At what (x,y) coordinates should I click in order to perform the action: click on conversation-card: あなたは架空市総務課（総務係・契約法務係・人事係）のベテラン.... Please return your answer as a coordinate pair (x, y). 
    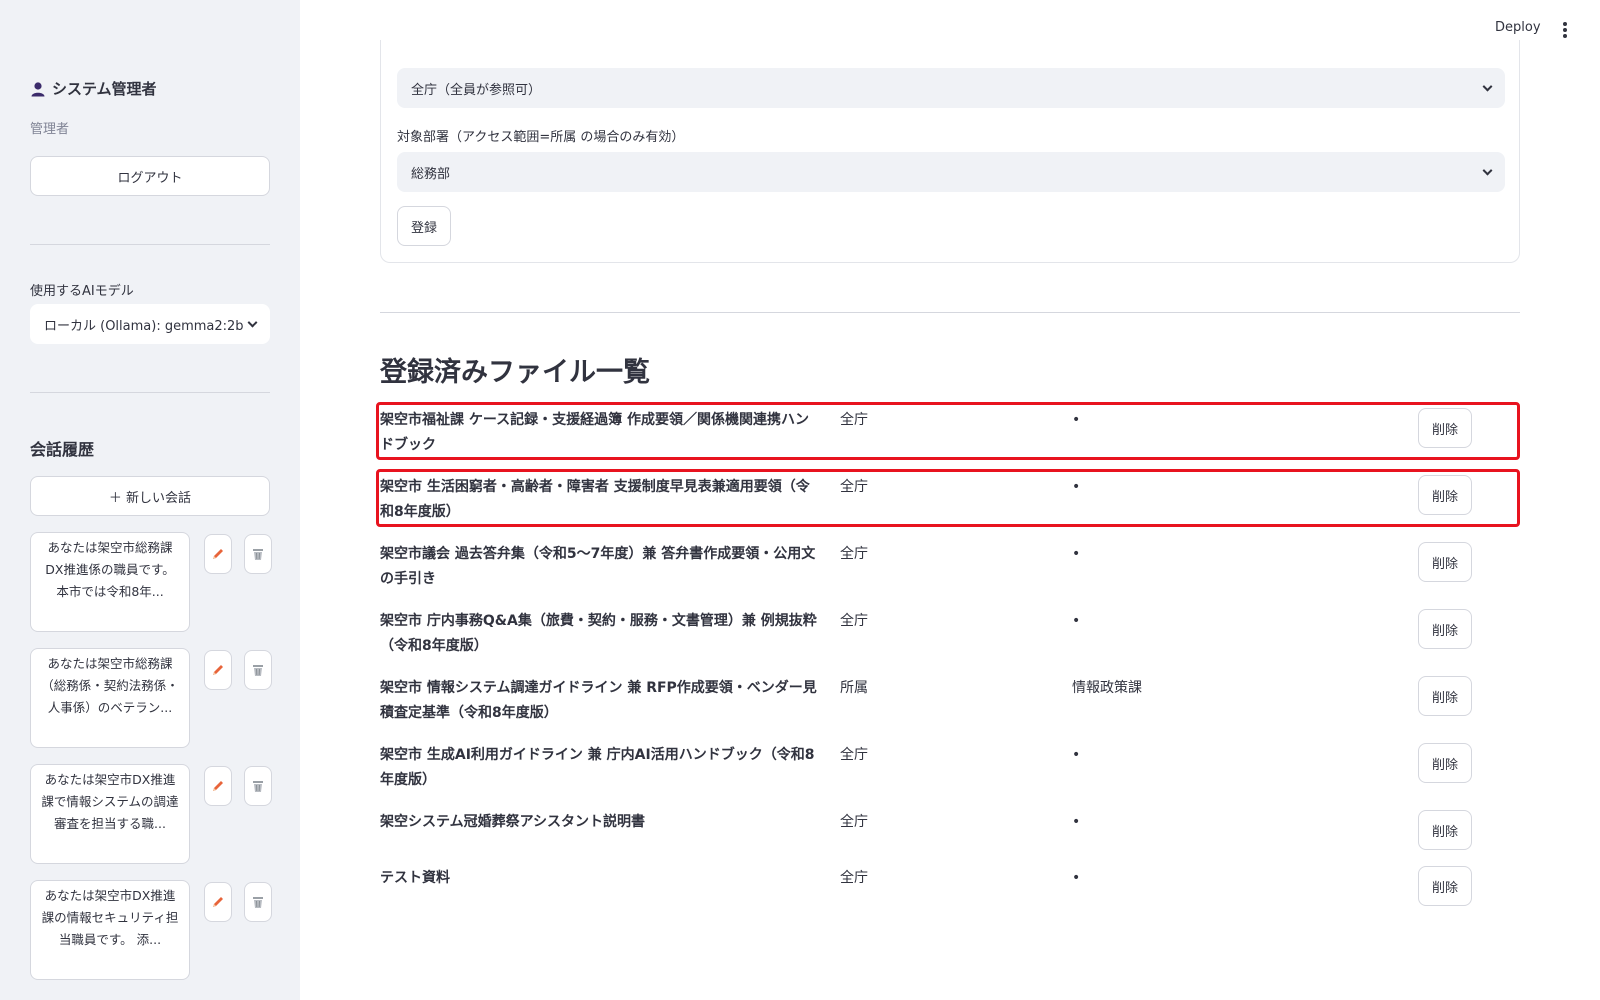
    Looking at the image, I should click on (110, 698).